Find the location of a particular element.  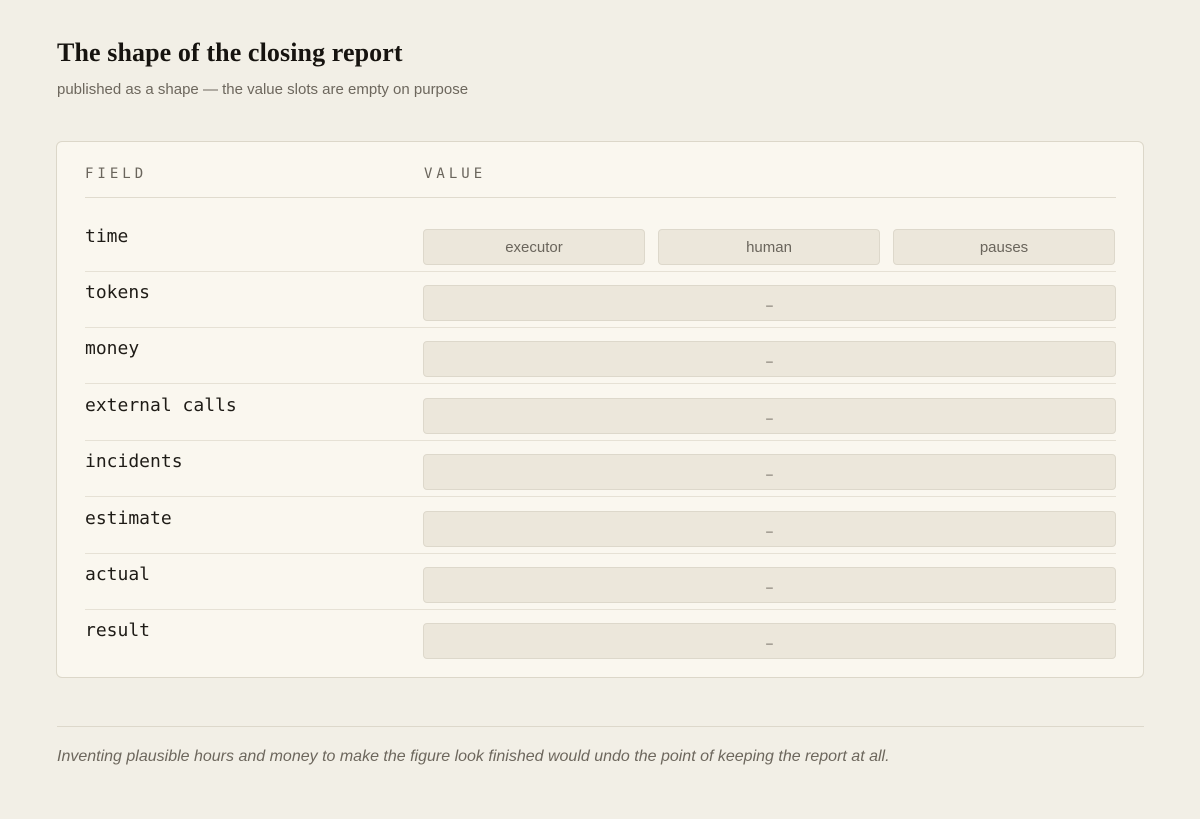

value-slot-incidents: – is located at coordinates (769, 472).